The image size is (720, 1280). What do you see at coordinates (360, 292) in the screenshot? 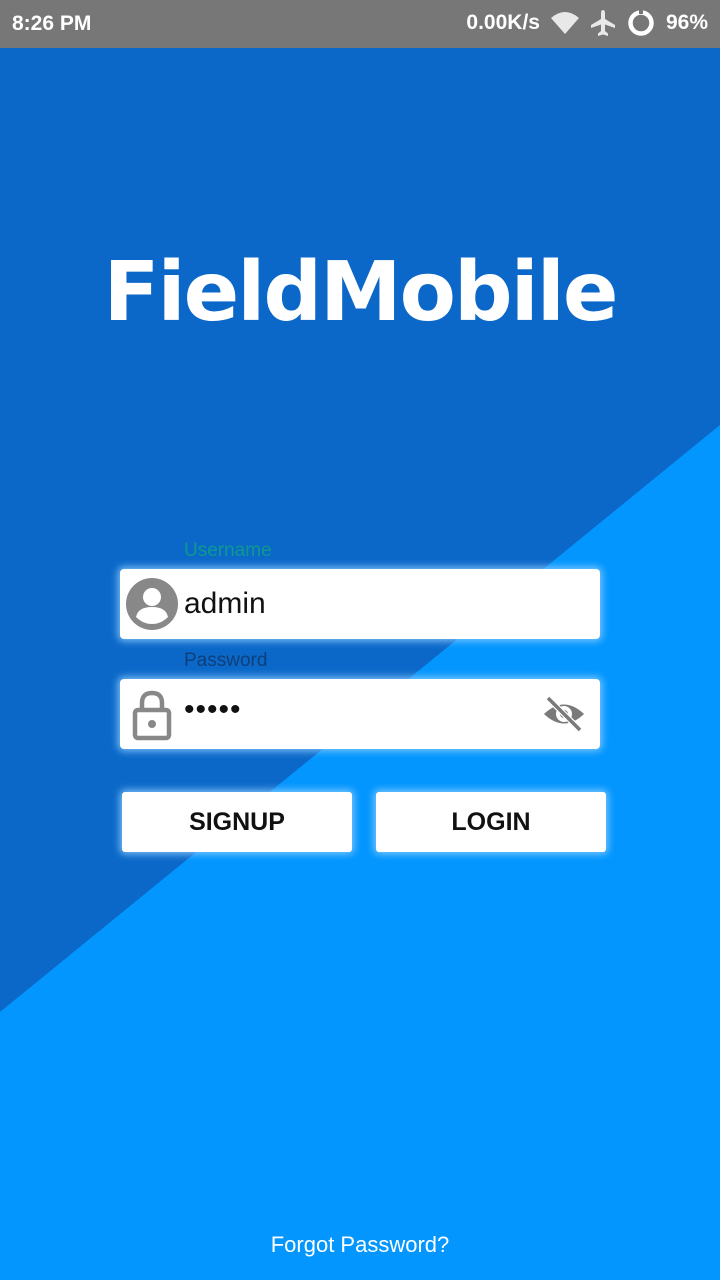
I see `app-logo: FieldMobile` at bounding box center [360, 292].